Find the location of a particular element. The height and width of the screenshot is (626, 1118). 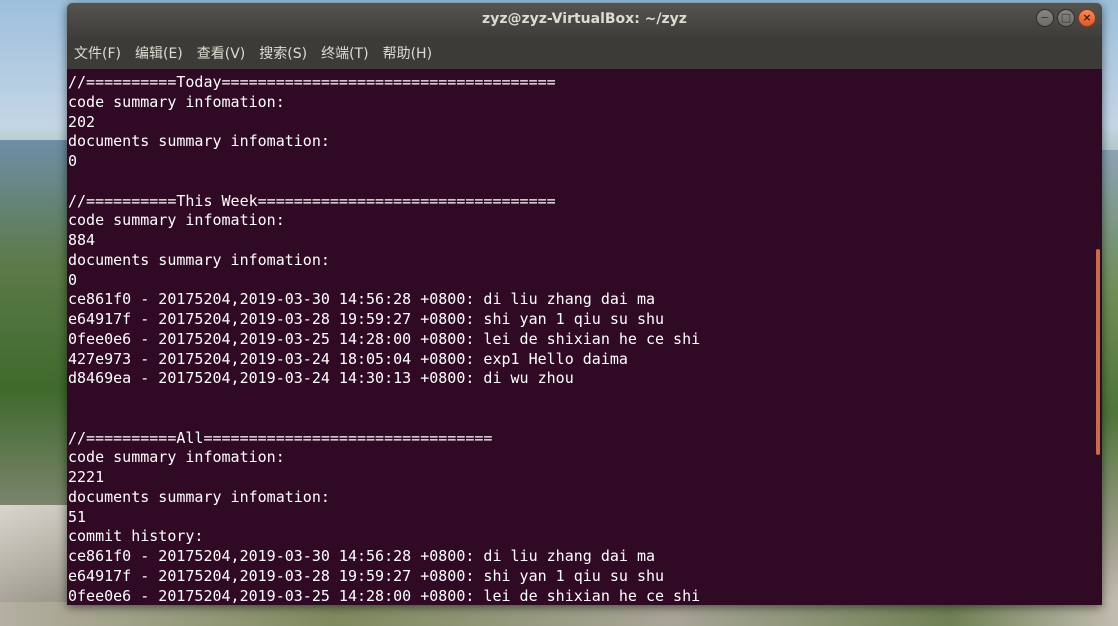

terminal-line: 884 is located at coordinates (82, 240).